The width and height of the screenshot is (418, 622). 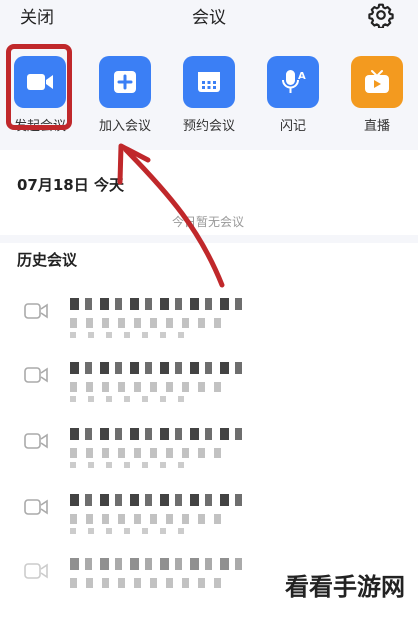 What do you see at coordinates (47, 260) in the screenshot?
I see `history-section-title: 历史会议` at bounding box center [47, 260].